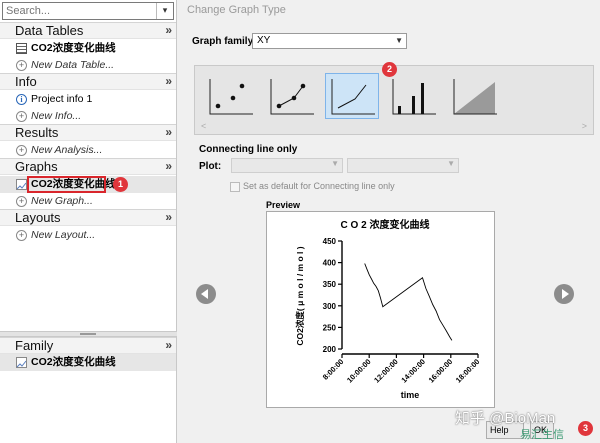  I want to click on chart-marks, so click(408, 302).